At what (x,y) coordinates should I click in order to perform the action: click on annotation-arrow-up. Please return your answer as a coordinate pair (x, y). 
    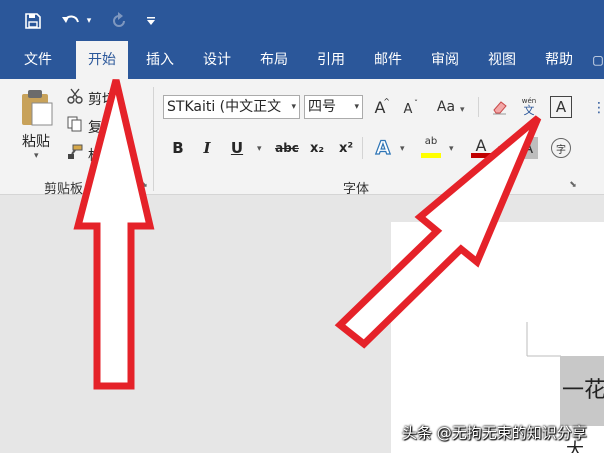
    Looking at the image, I should click on (114, 234).